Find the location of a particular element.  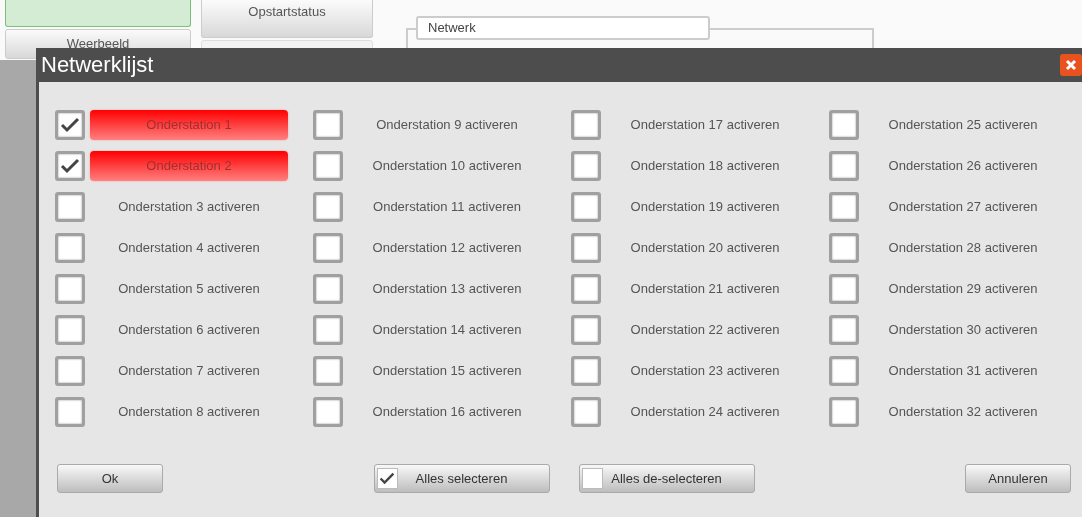

station-label: Onderstation 12 activeren is located at coordinates (447, 248).